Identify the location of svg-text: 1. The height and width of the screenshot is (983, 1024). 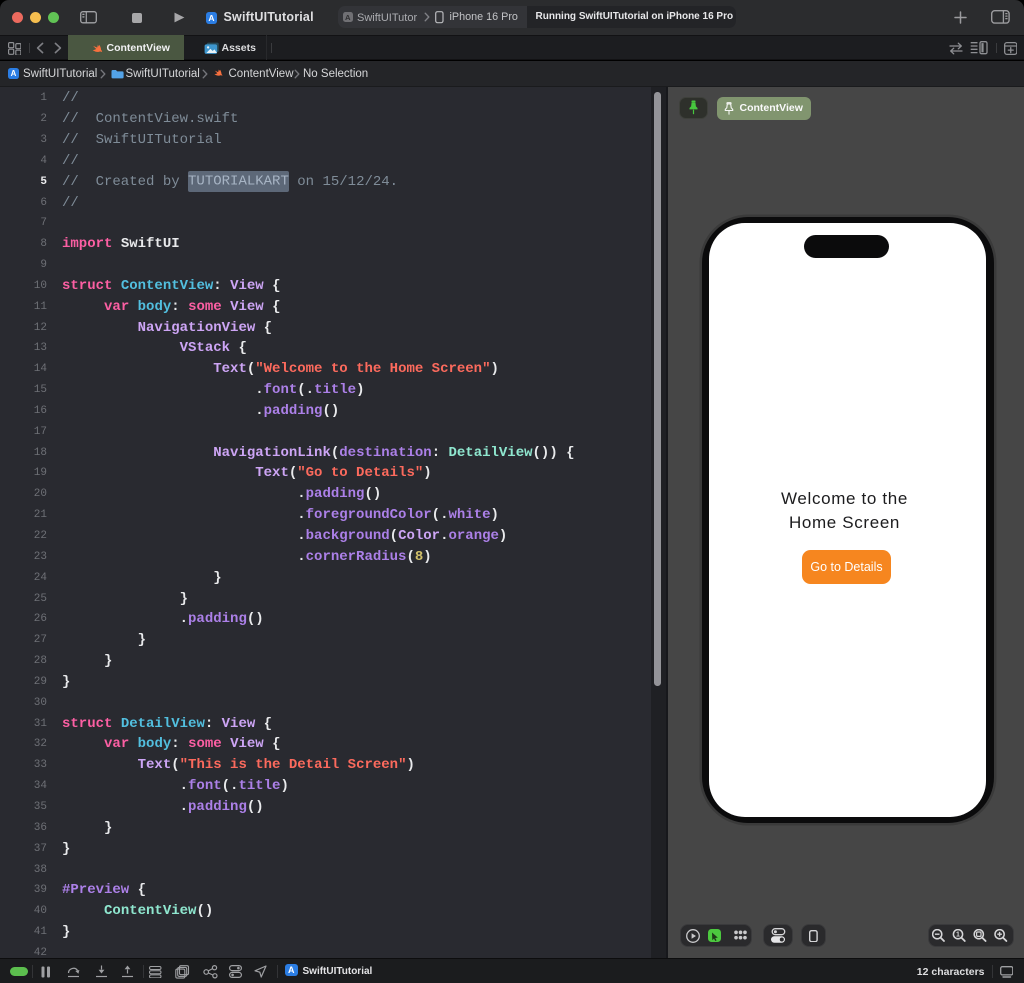
(958, 934).